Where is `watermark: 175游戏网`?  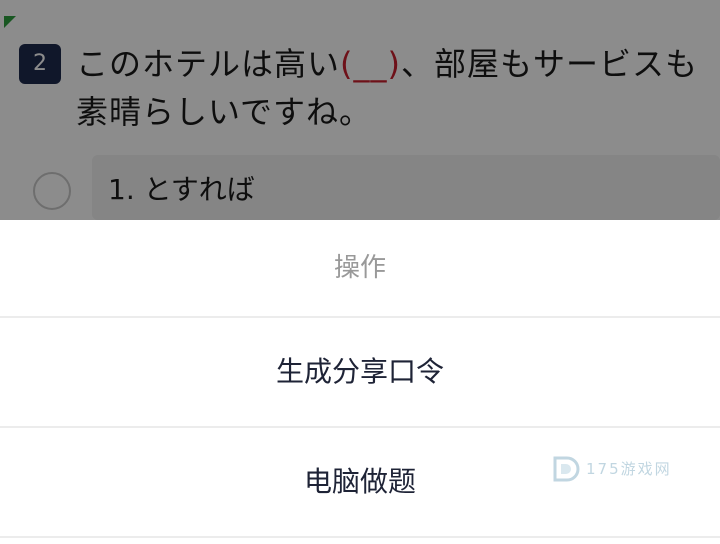
watermark: 175游戏网 is located at coordinates (617, 469).